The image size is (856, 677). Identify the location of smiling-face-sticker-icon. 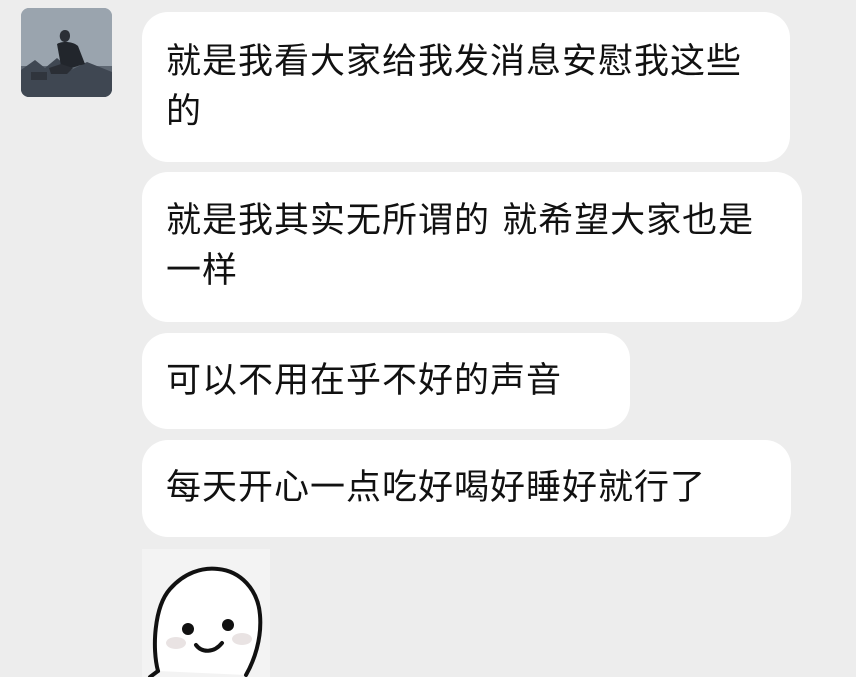
(206, 613).